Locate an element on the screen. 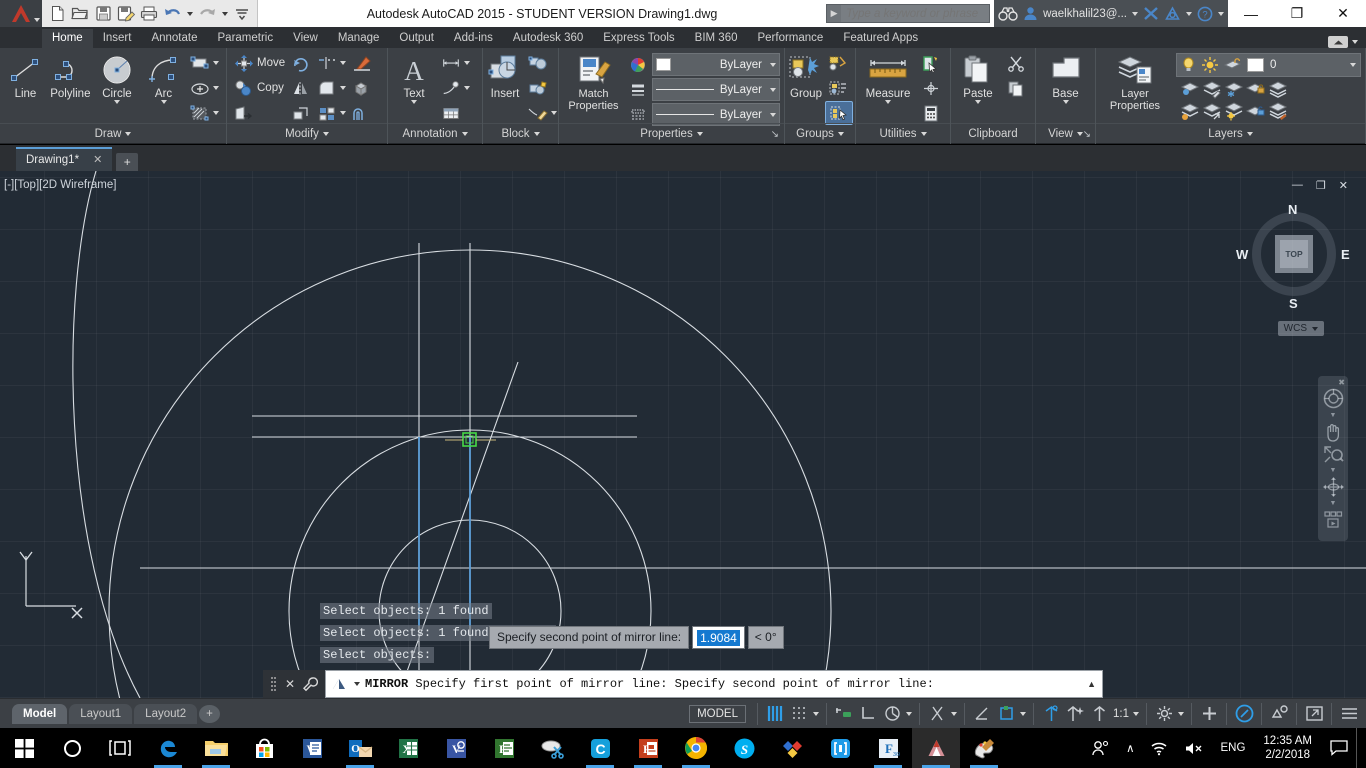 The image size is (1366, 768). tab-insert: Insert is located at coordinates (117, 38).